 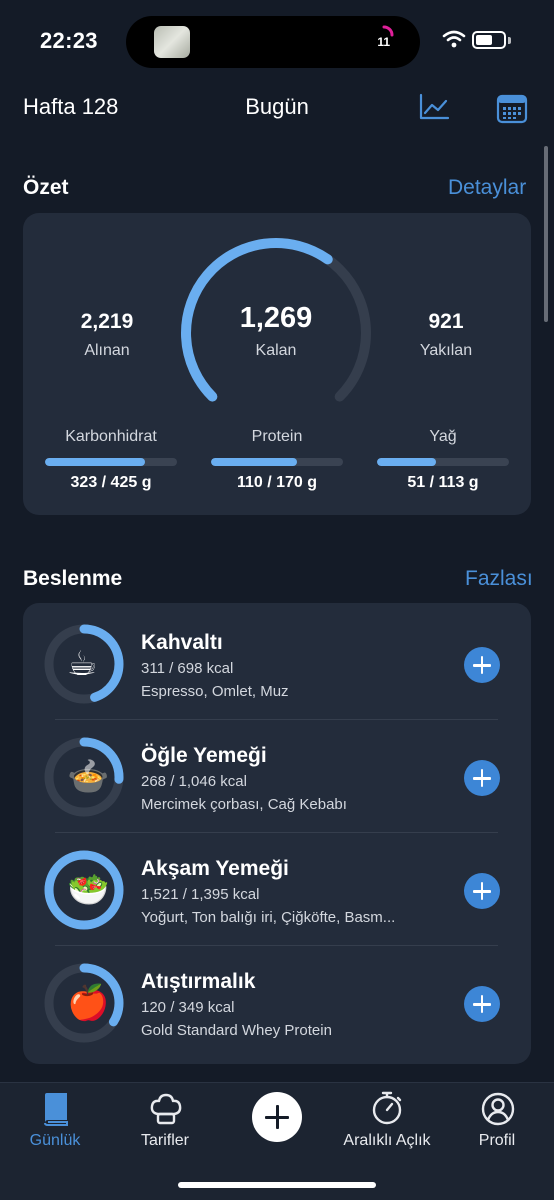 What do you see at coordinates (70, 107) in the screenshot?
I see `week-selector: Hafta 128` at bounding box center [70, 107].